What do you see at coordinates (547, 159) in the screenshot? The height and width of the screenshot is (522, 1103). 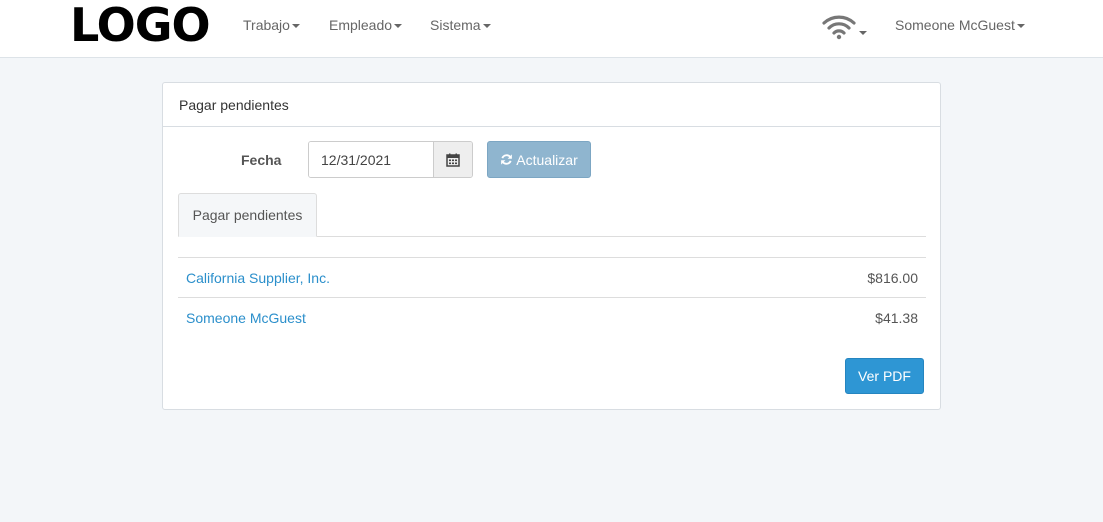 I see `refresh-button-label: Actualizar` at bounding box center [547, 159].